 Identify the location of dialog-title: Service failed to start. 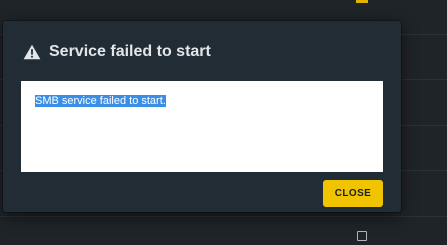
(130, 51).